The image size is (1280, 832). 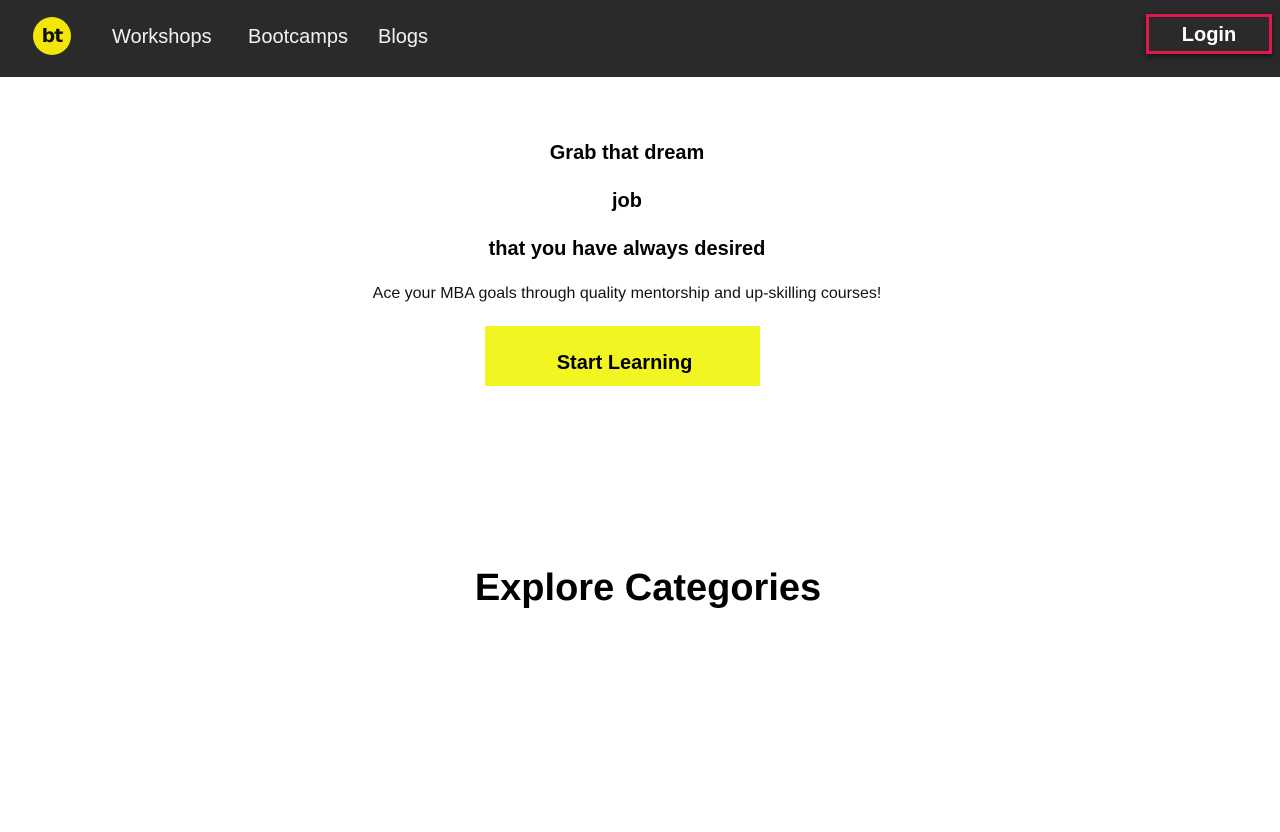 What do you see at coordinates (627, 201) in the screenshot?
I see `hero-headline-line-2: job` at bounding box center [627, 201].